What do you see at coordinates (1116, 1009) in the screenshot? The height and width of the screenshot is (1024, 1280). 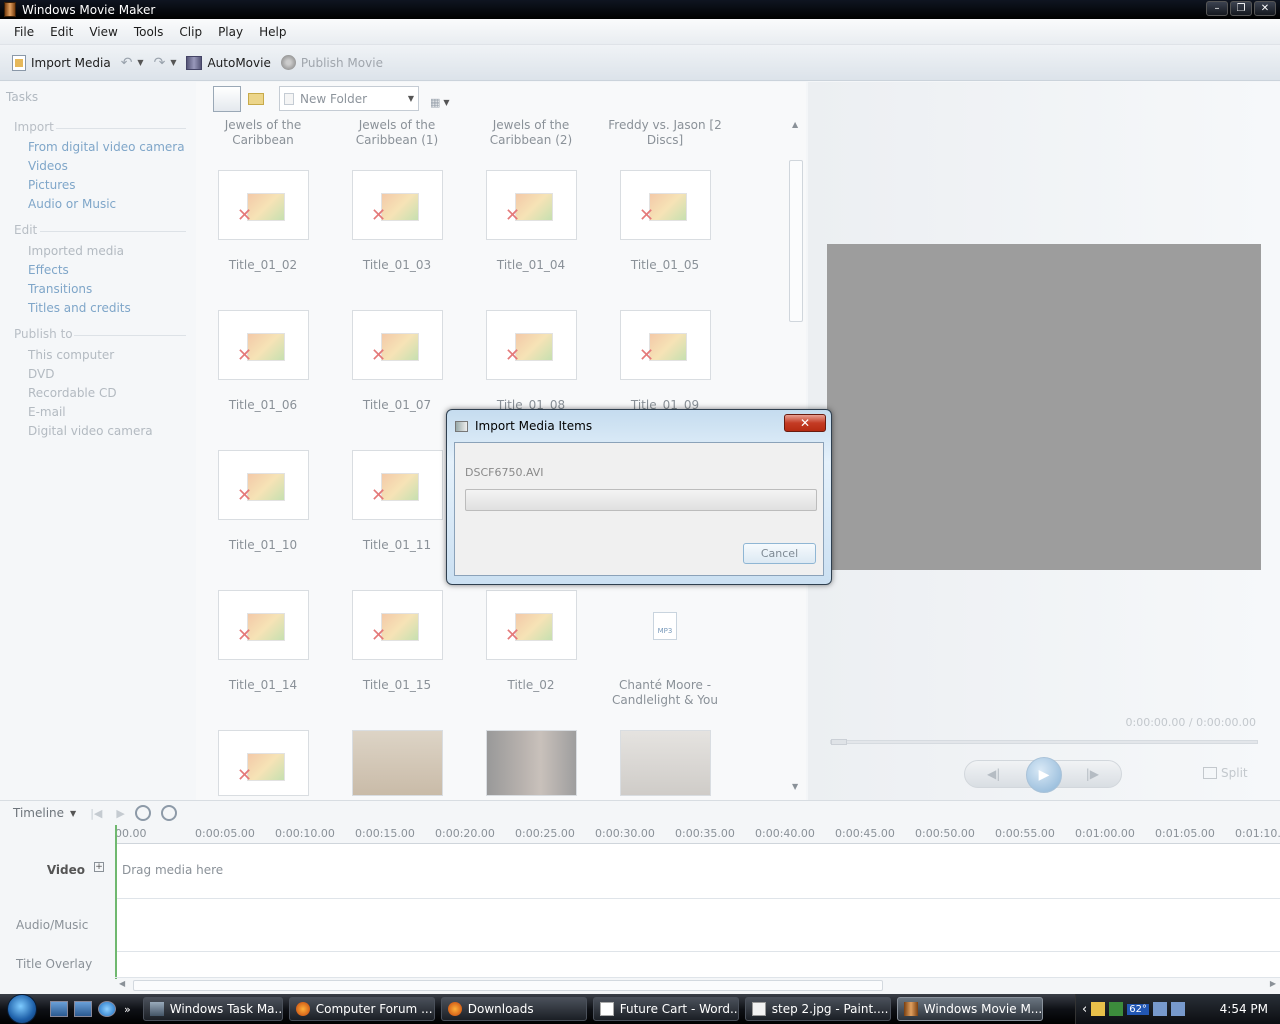 I see `security-tray-icon` at bounding box center [1116, 1009].